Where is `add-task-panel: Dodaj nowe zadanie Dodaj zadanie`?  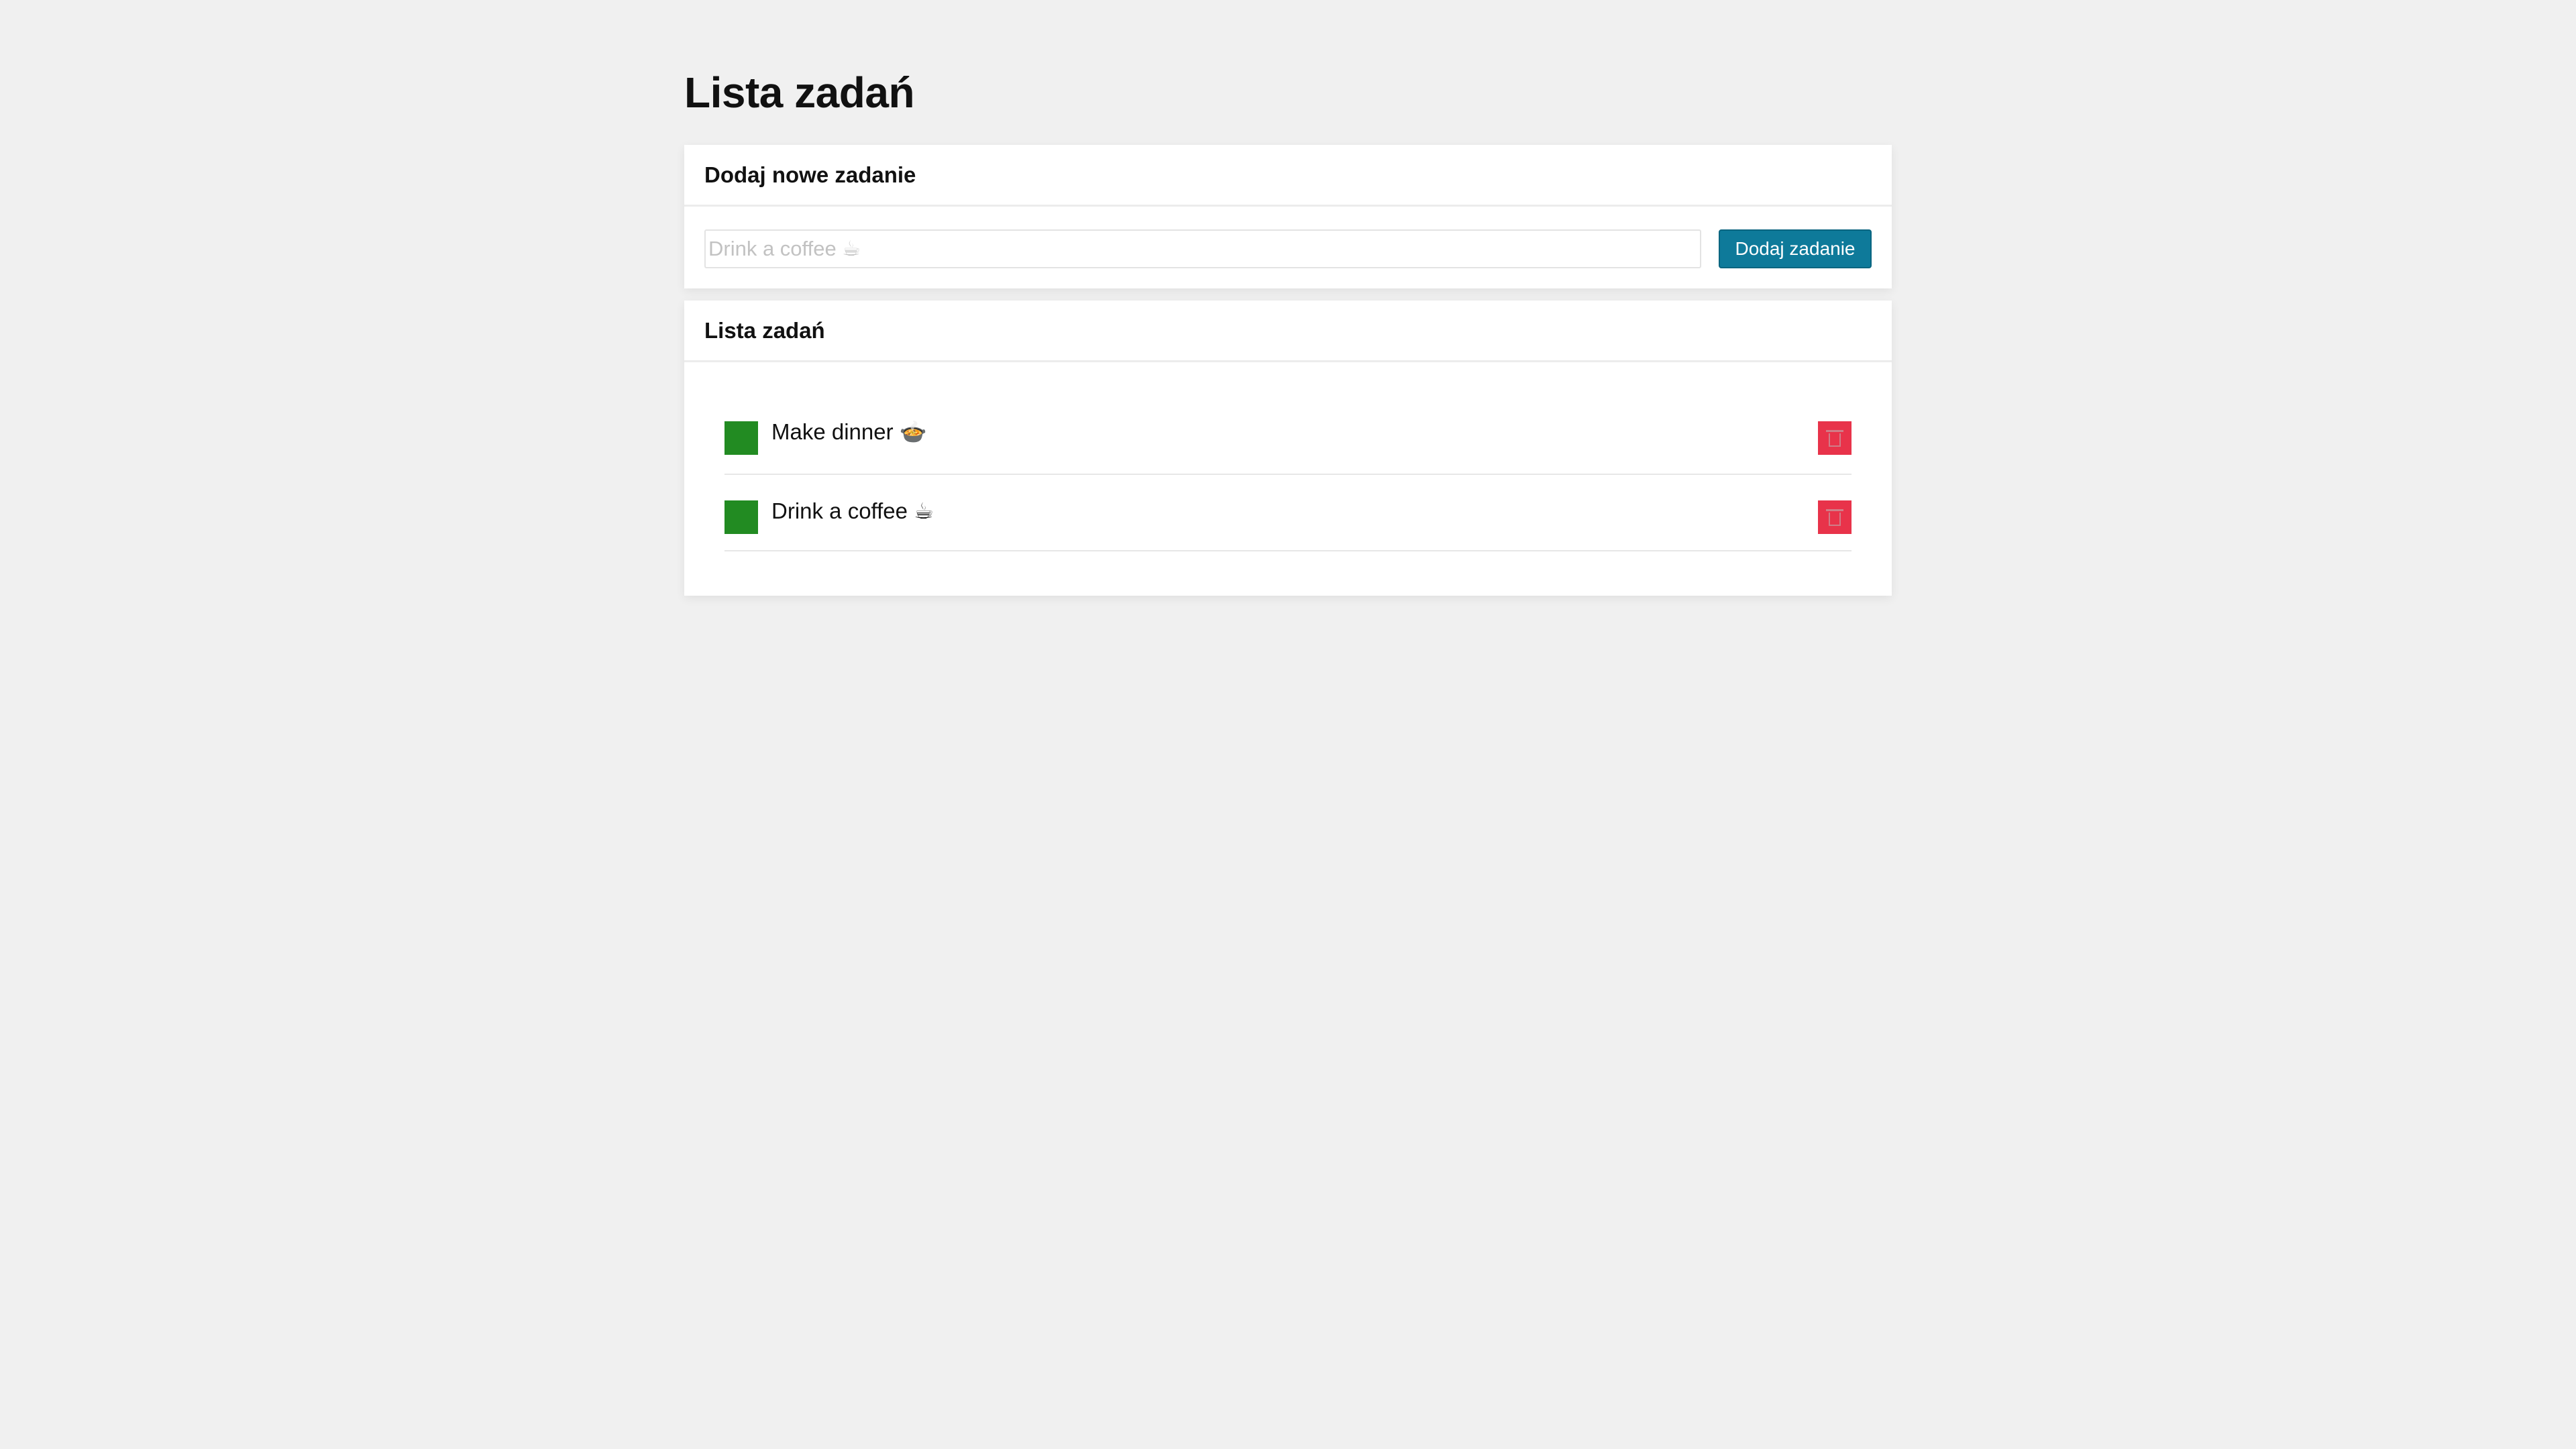
add-task-panel: Dodaj nowe zadanie Dodaj zadanie is located at coordinates (1288, 216).